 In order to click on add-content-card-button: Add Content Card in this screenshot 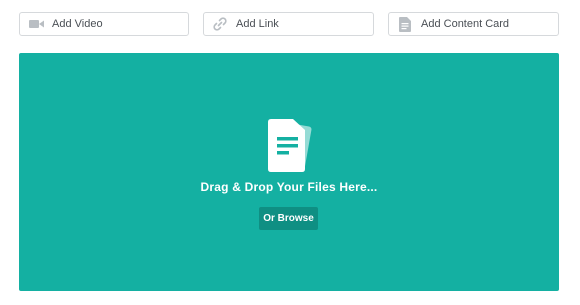, I will do `click(473, 24)`.